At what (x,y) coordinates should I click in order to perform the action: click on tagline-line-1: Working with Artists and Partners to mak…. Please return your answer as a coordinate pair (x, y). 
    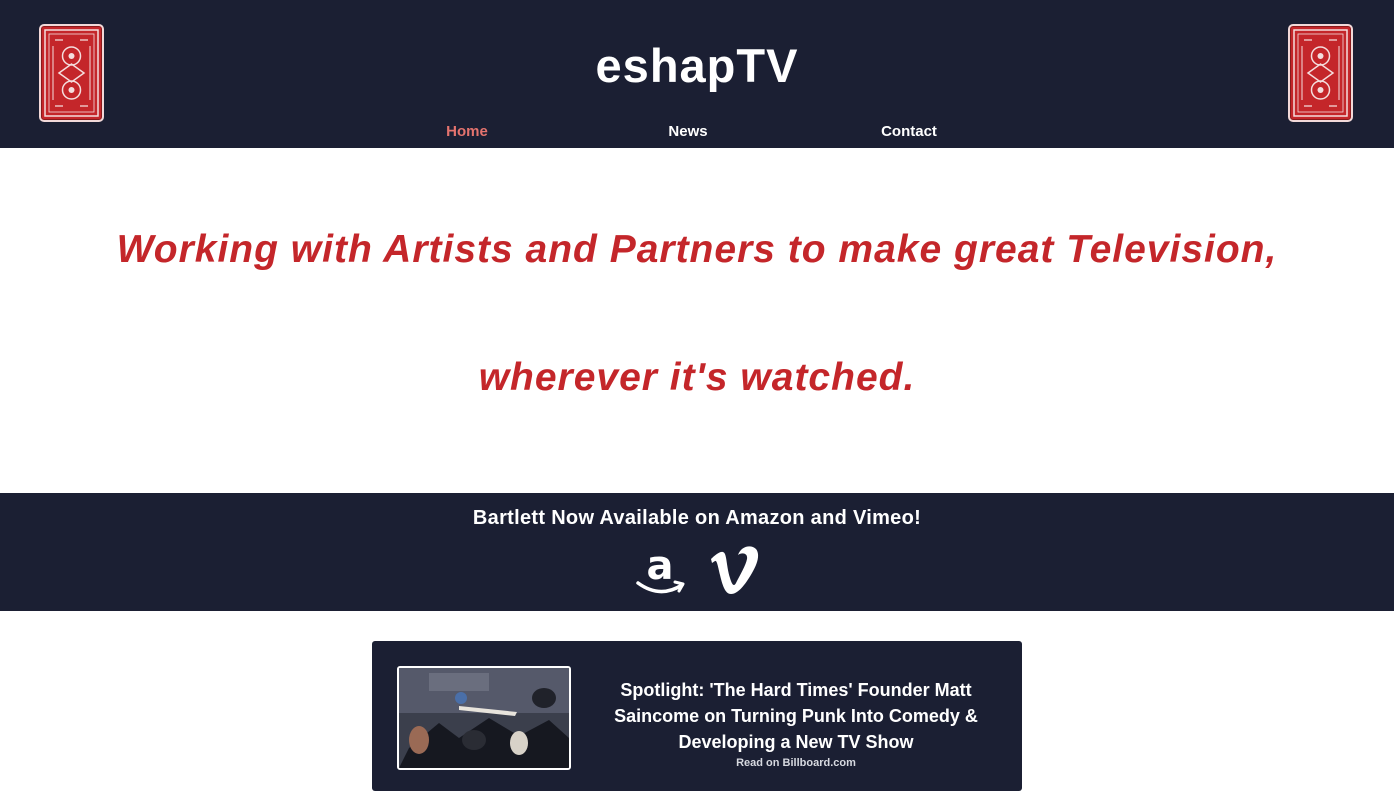
    Looking at the image, I should click on (697, 249).